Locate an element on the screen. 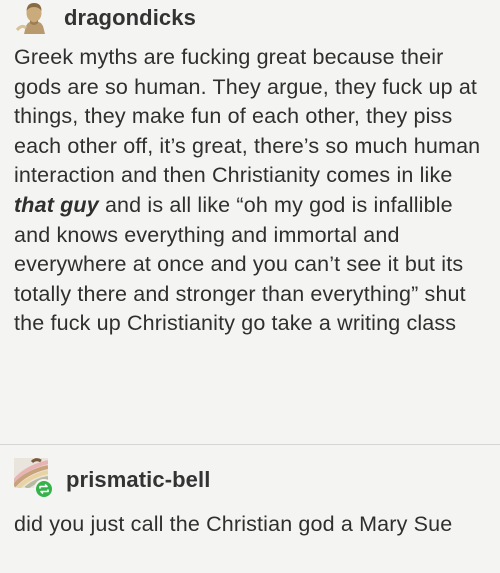  bust-portrait-icon is located at coordinates (34, 18).